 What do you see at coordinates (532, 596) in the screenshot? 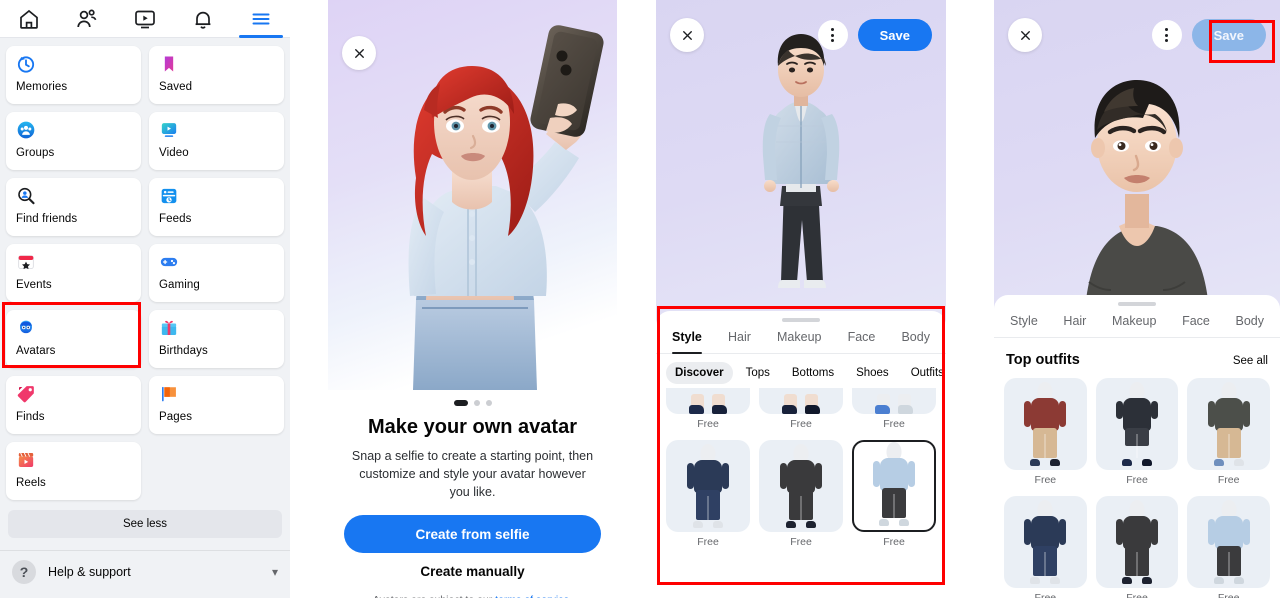
I see `terms-of-service-link: terms of service` at bounding box center [532, 596].